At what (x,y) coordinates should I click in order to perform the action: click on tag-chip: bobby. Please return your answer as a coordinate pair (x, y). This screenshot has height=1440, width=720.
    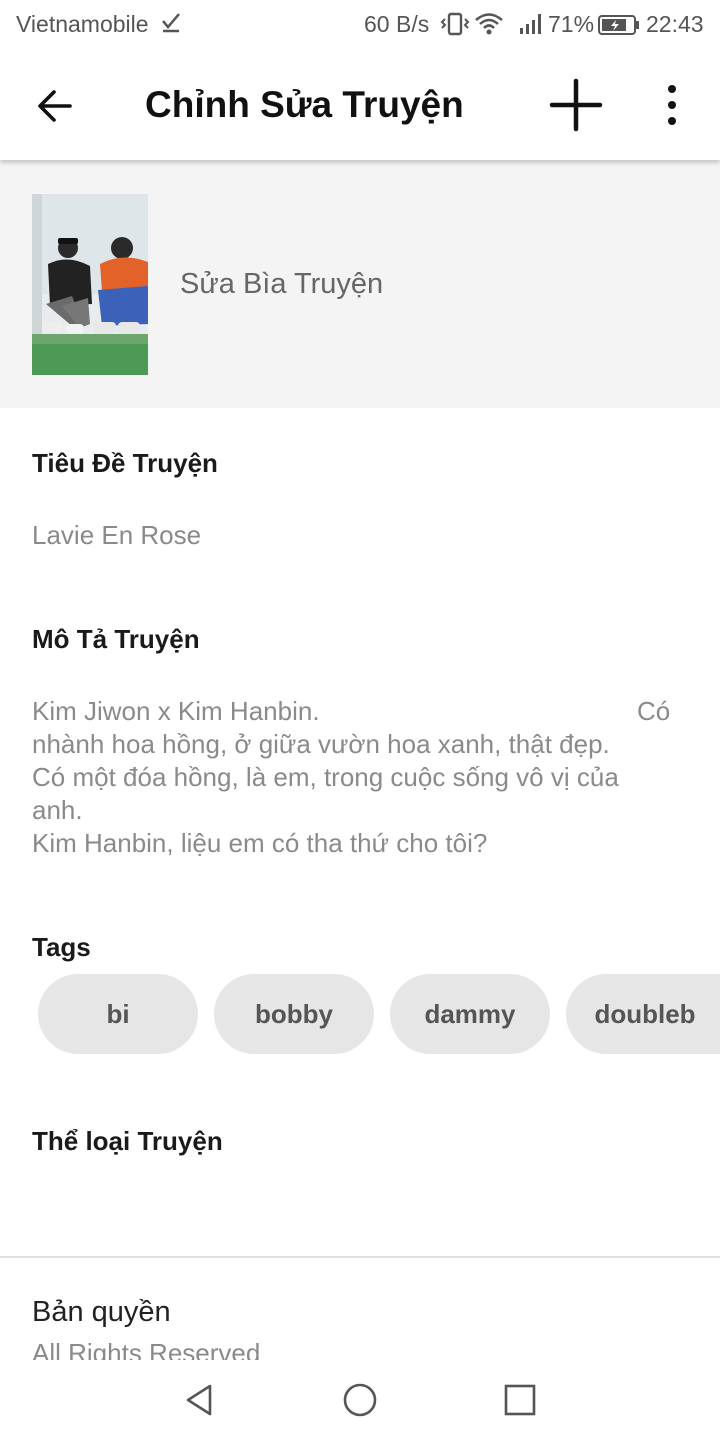
    Looking at the image, I should click on (294, 1014).